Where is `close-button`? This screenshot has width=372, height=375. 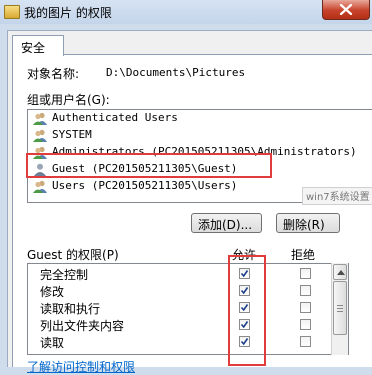 close-button is located at coordinates (346, 10).